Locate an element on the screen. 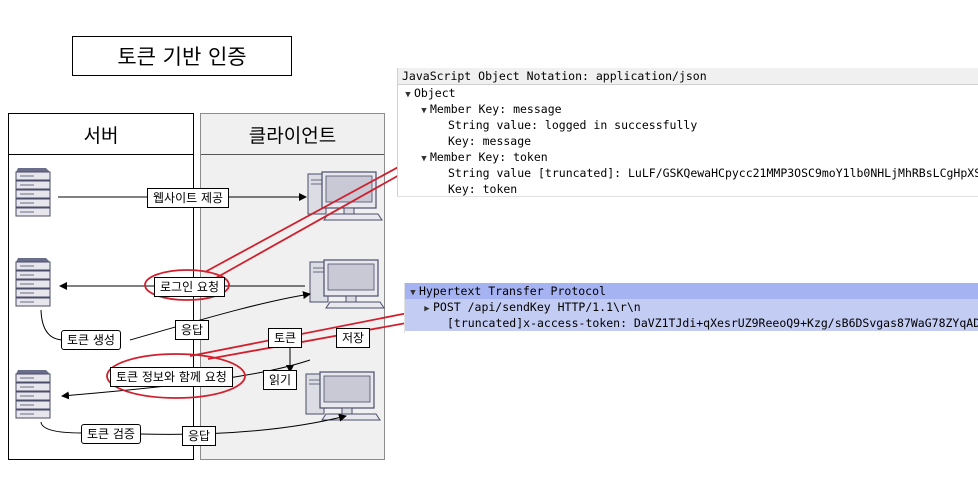 This screenshot has height=483, width=978. tree-node-member-message: ▼ Member Key: message is located at coordinates (688, 109).